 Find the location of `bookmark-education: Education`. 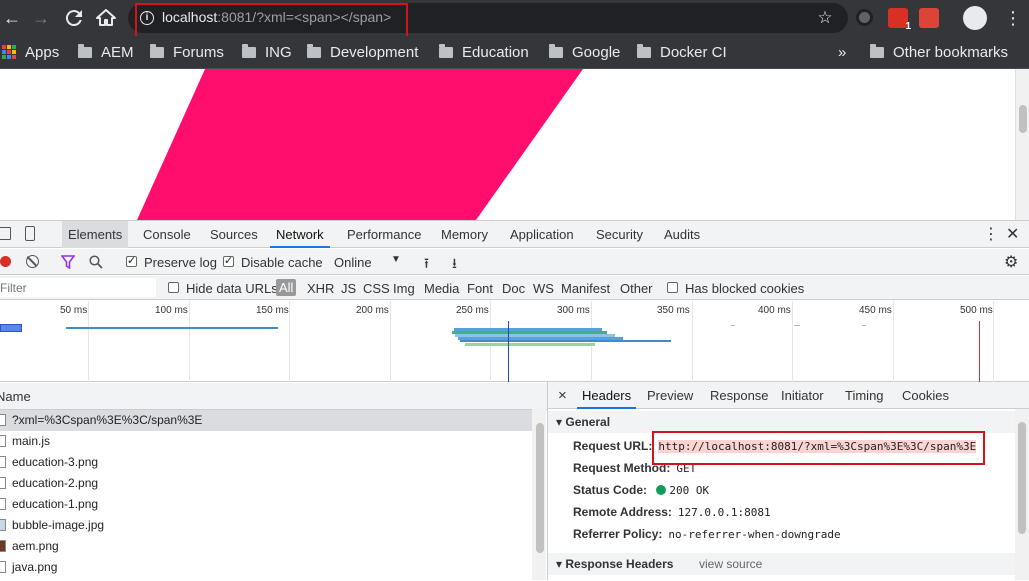

bookmark-education: Education is located at coordinates (484, 52).